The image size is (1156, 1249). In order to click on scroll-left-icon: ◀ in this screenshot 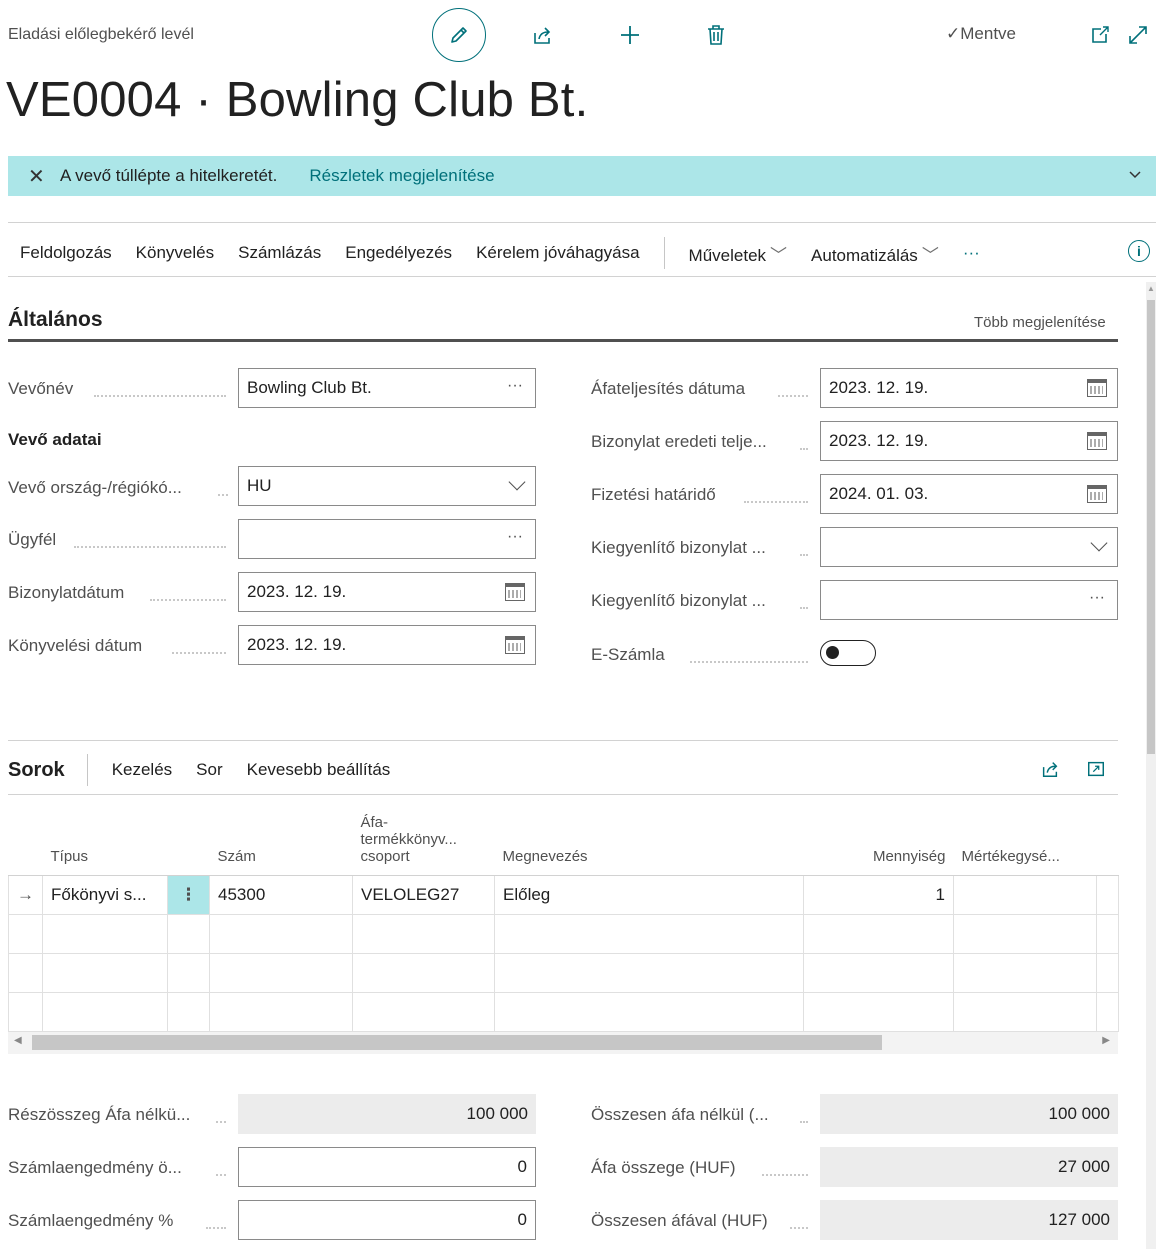, I will do `click(18, 1040)`.